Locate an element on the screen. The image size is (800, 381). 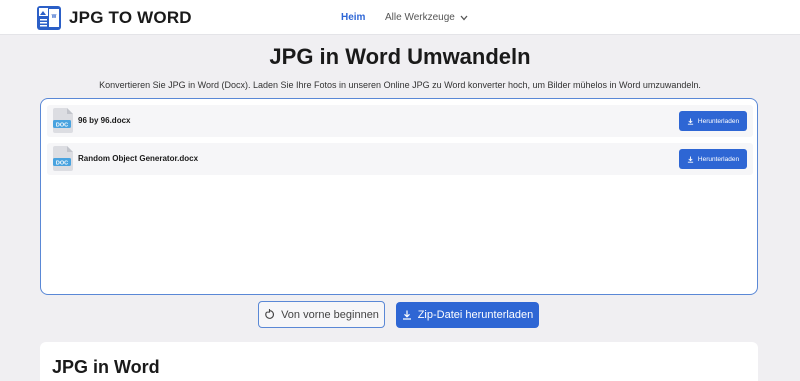
svg-text: W is located at coordinates (54, 17).